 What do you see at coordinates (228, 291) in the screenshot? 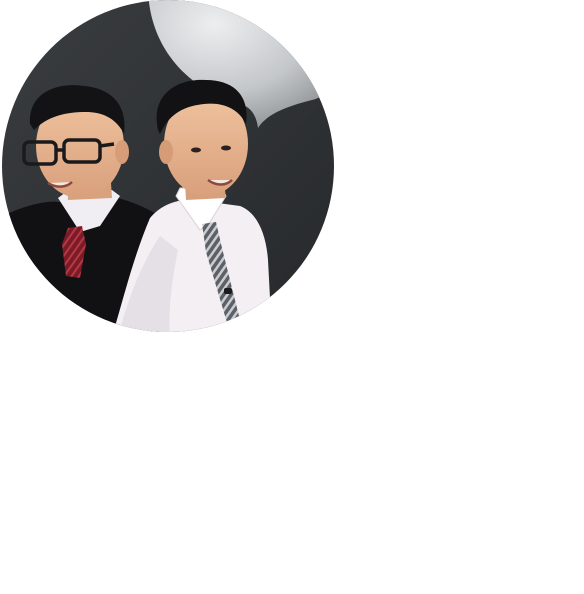
I see `lapel-mic` at bounding box center [228, 291].